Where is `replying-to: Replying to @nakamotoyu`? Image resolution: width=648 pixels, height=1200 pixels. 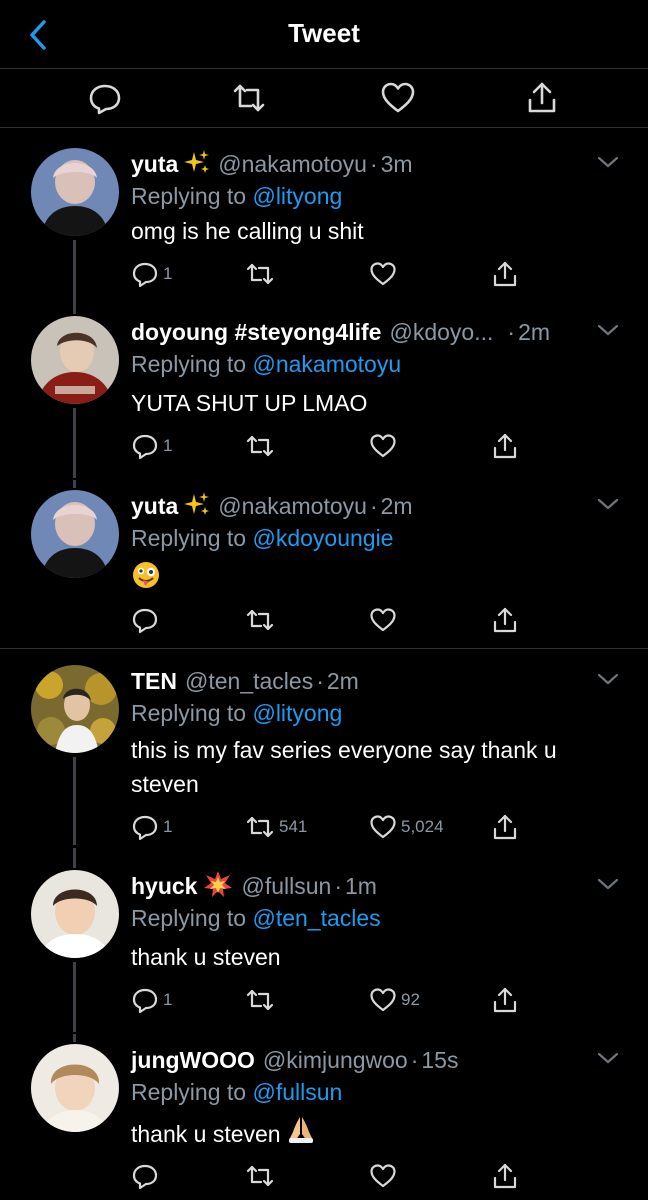 replying-to: Replying to @nakamotoyu is located at coordinates (266, 364).